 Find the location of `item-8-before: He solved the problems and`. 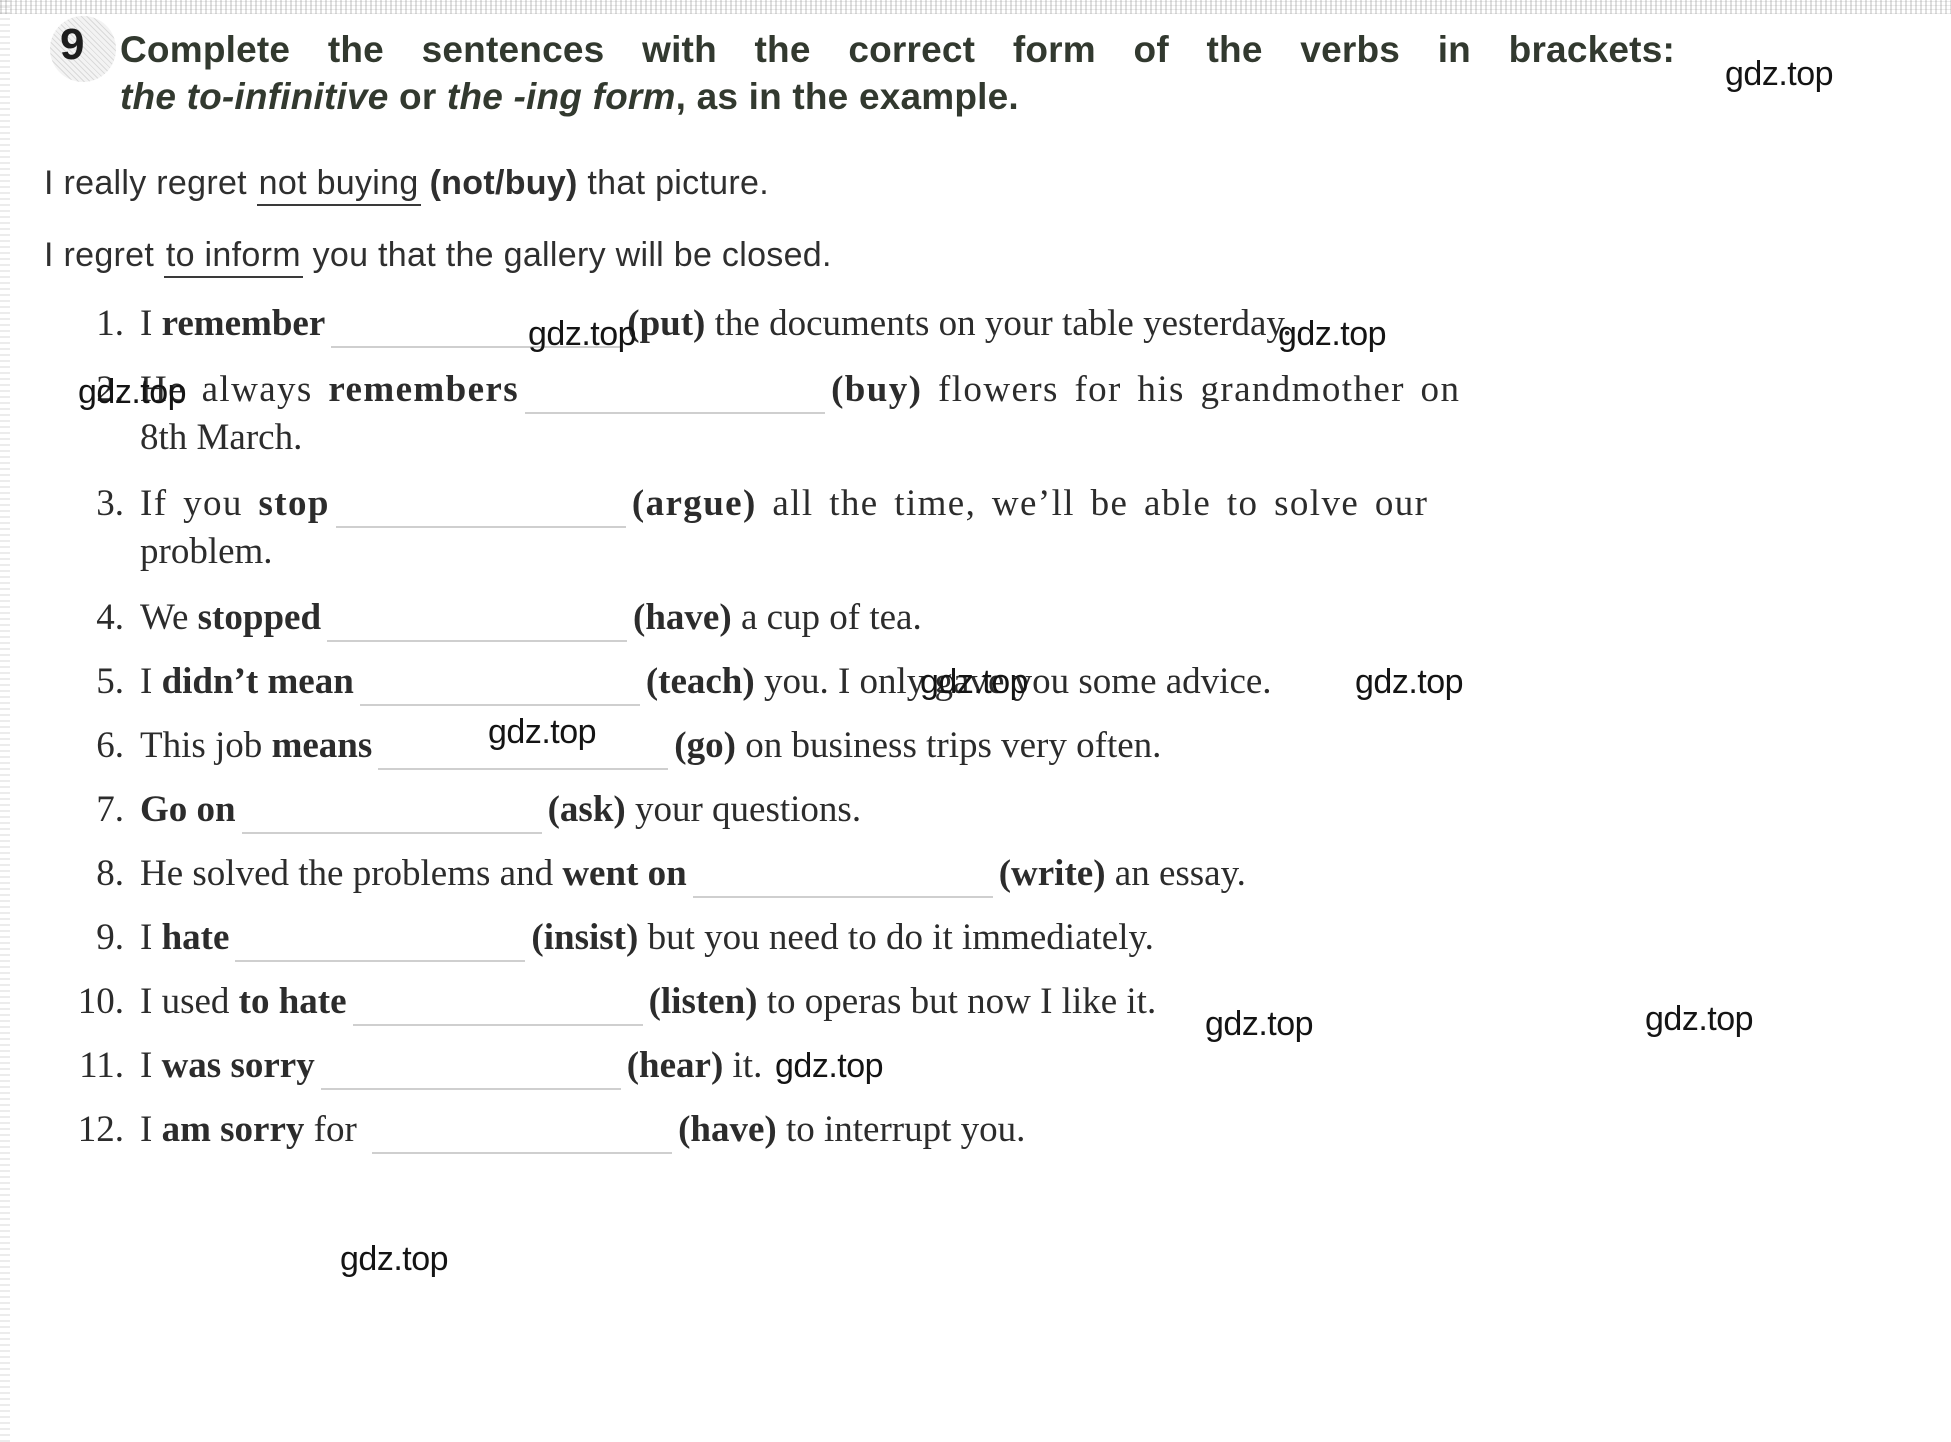

item-8-before: He solved the problems and is located at coordinates (351, 873).